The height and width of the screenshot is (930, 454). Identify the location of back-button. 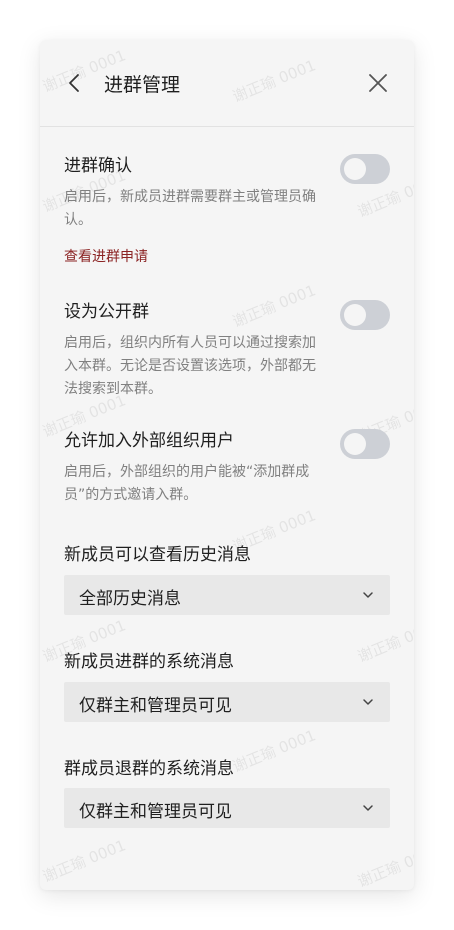
(75, 83).